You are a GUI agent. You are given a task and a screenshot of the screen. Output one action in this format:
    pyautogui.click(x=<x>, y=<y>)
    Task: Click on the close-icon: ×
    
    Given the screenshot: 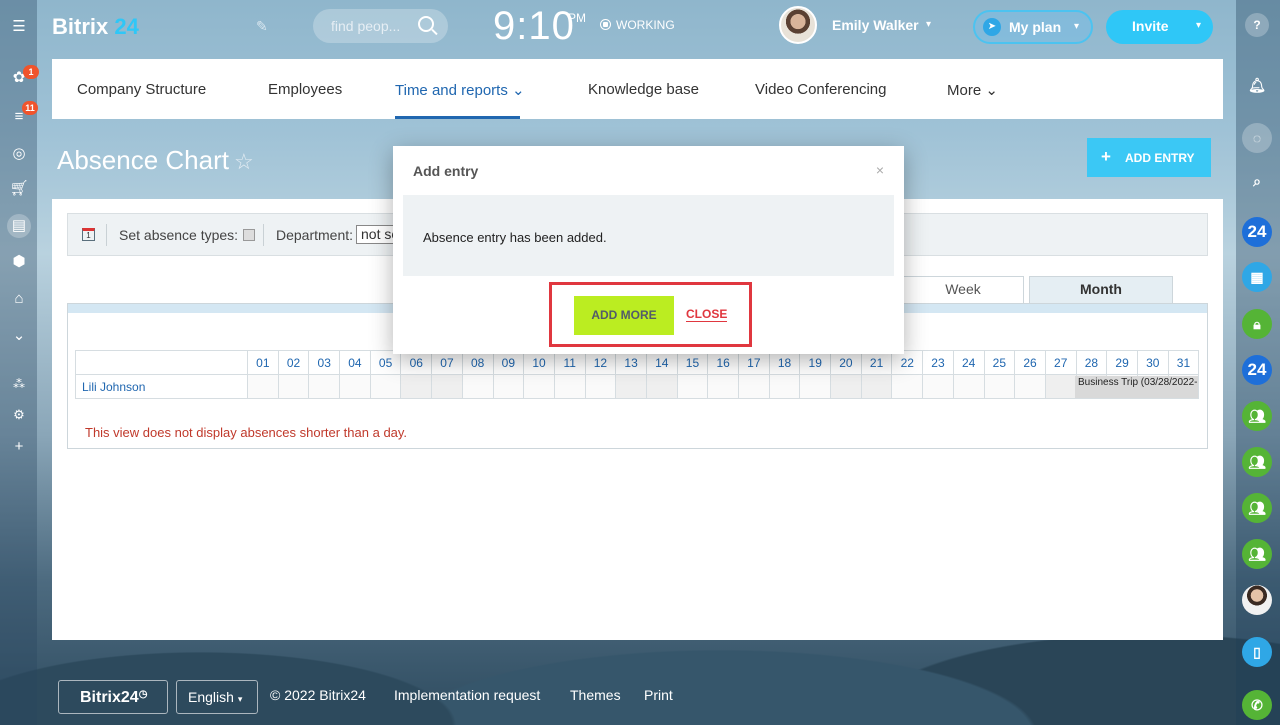 What is the action you would take?
    pyautogui.click(x=880, y=170)
    